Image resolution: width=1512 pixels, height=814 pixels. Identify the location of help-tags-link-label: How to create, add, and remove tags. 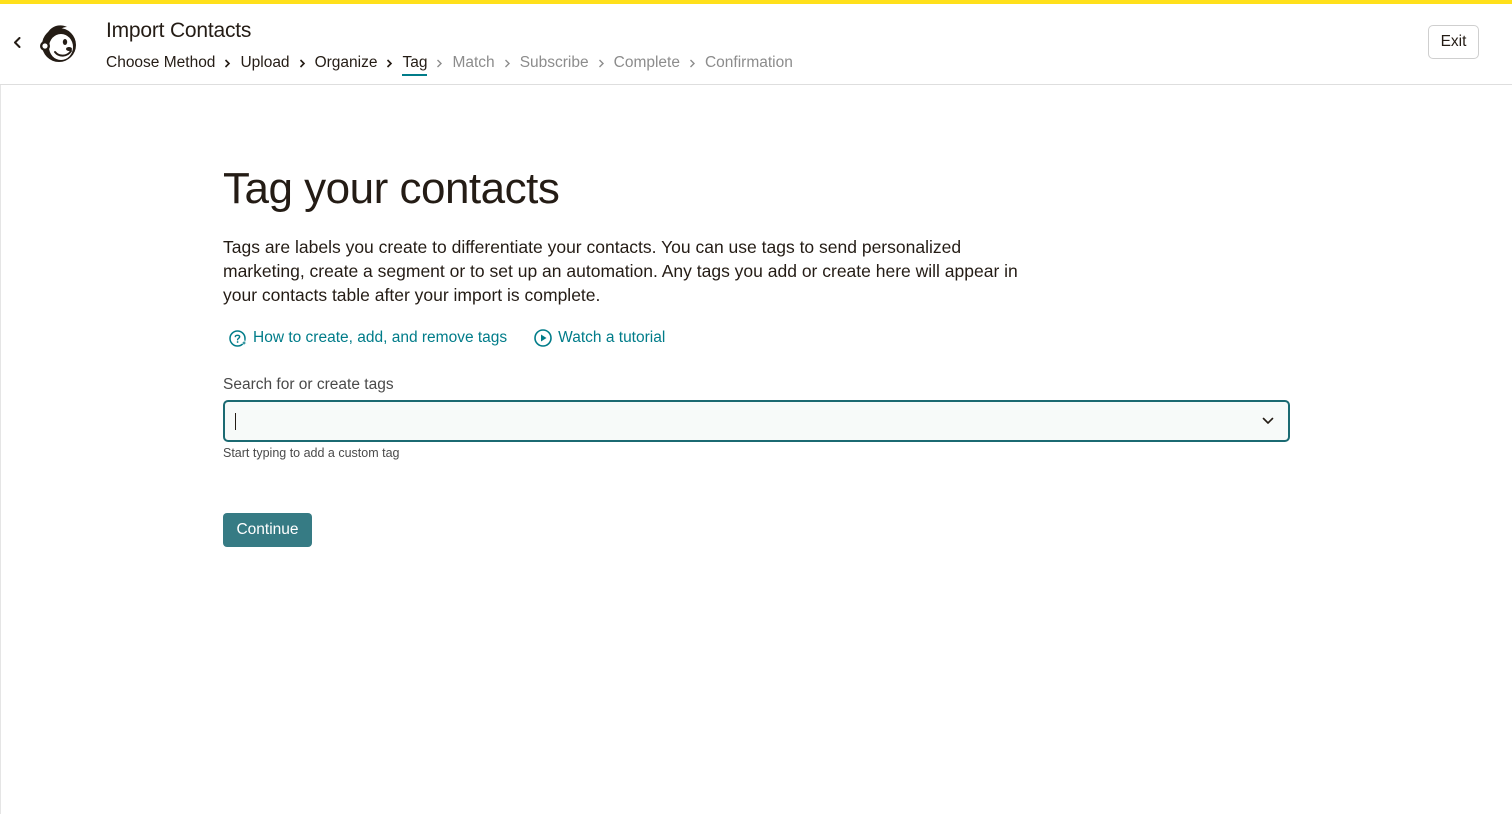
(380, 337).